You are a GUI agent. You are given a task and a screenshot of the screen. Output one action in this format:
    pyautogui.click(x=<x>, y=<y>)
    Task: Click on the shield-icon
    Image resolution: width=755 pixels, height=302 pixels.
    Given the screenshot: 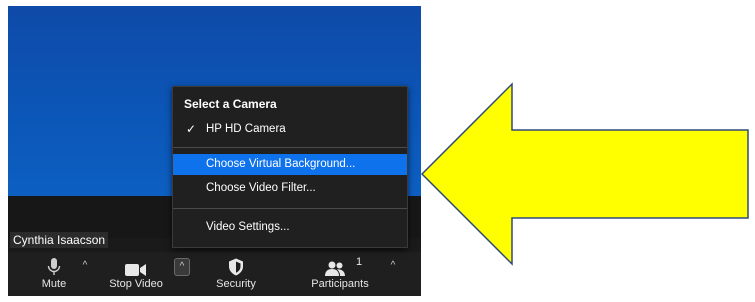 What is the action you would take?
    pyautogui.click(x=236, y=267)
    